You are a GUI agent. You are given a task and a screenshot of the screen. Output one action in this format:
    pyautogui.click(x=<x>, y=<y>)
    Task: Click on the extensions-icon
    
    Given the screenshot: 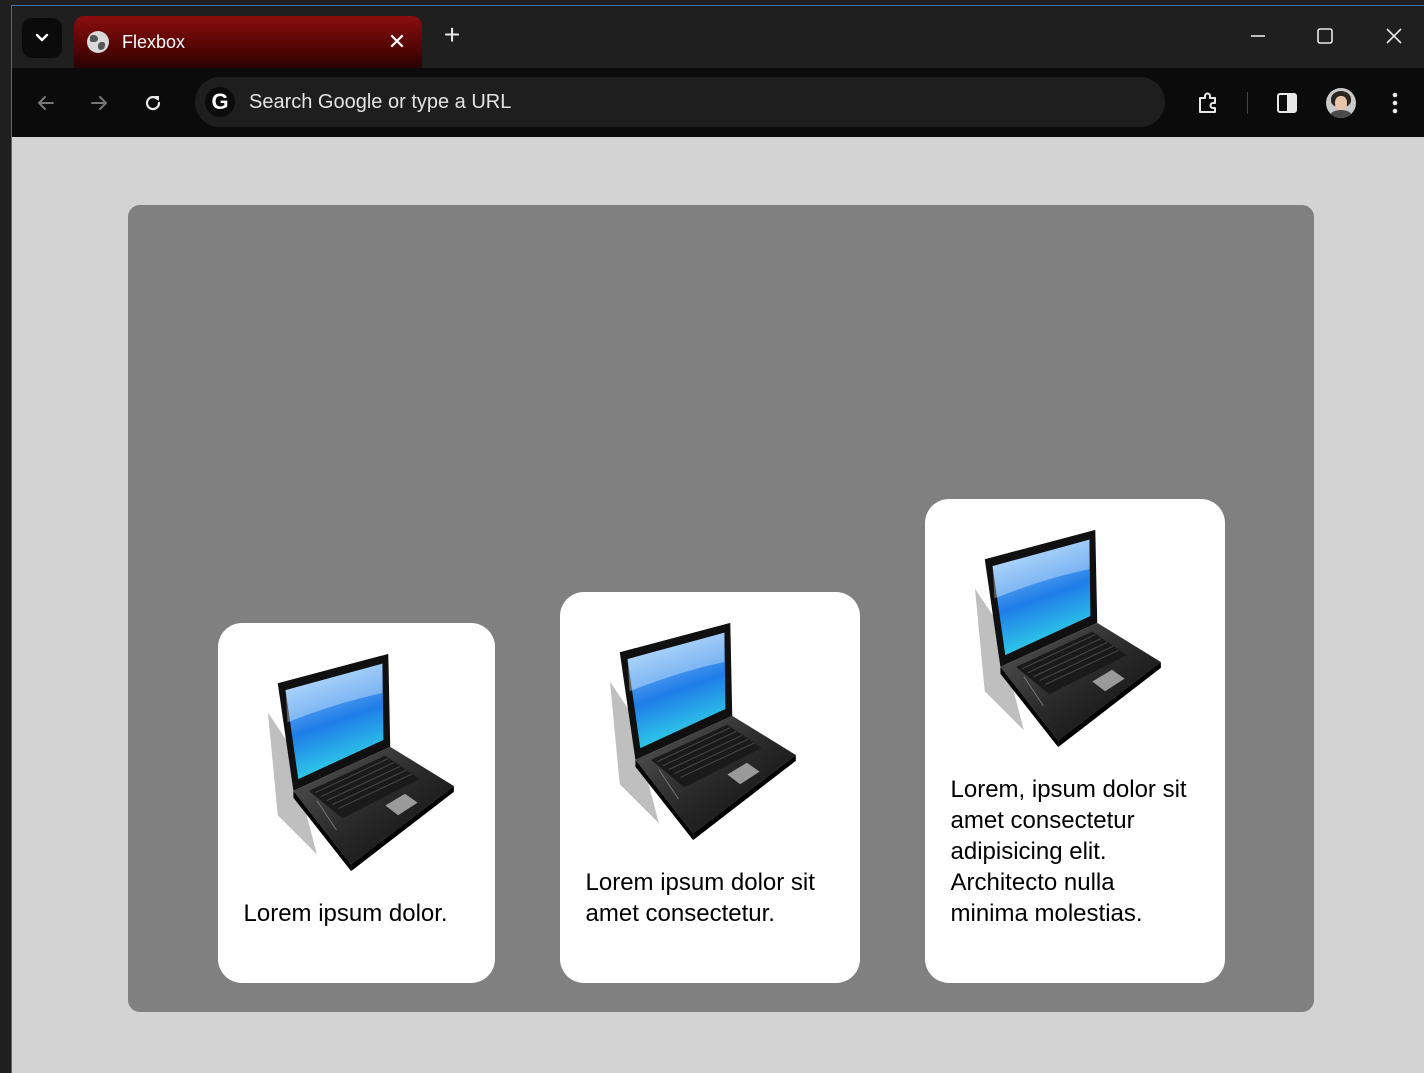 What is the action you would take?
    pyautogui.click(x=1207, y=102)
    